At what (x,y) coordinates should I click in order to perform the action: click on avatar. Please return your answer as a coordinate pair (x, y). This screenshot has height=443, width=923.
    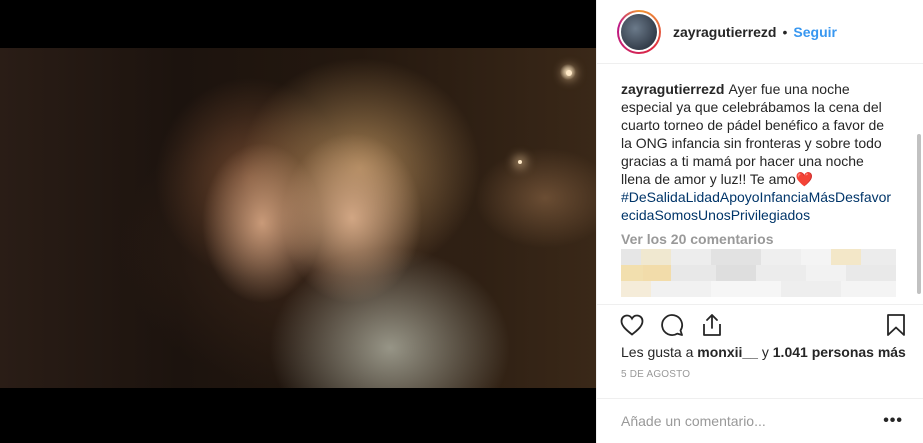
    Looking at the image, I should click on (639, 31).